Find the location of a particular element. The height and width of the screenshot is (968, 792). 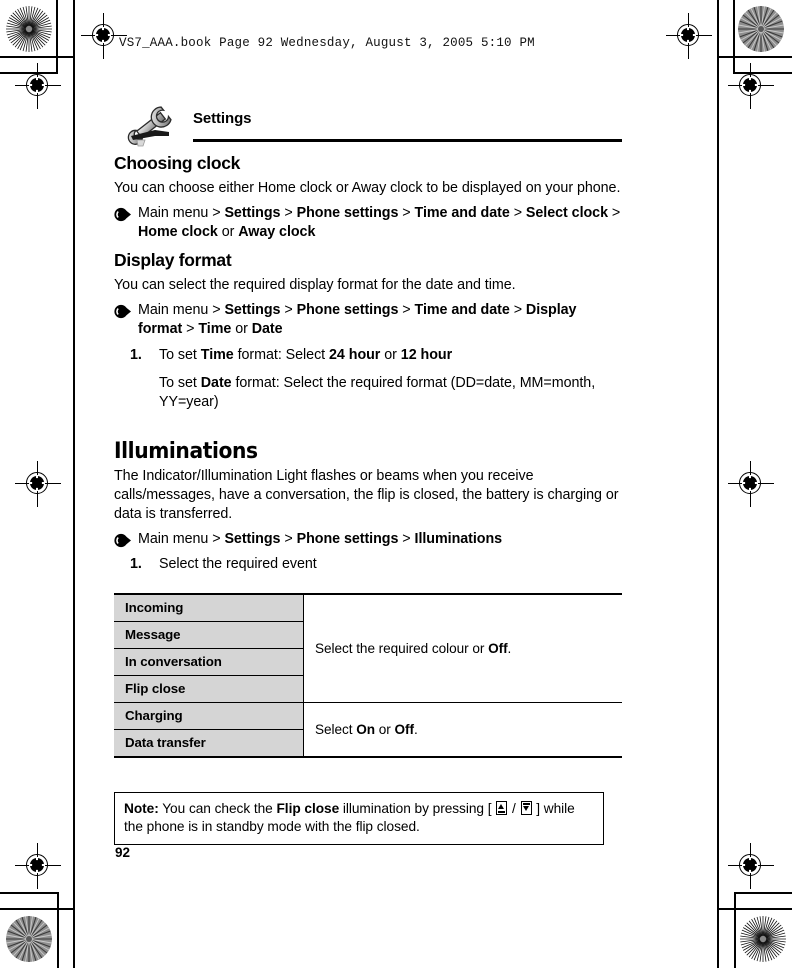

table-cell-event-label: Data transfer is located at coordinates (209, 743).